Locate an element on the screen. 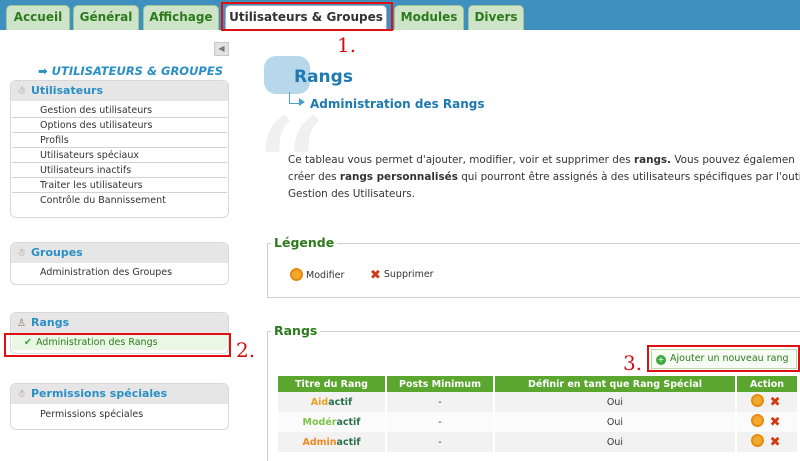  column-header-titre: Titre du Rang is located at coordinates (332, 384).